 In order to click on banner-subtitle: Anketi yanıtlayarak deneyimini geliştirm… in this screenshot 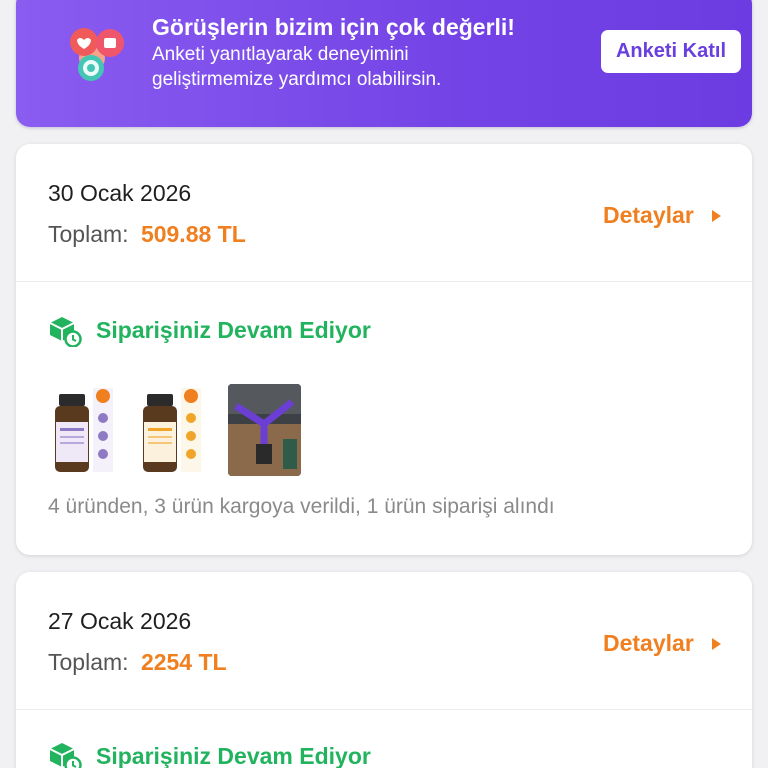, I will do `click(297, 67)`.